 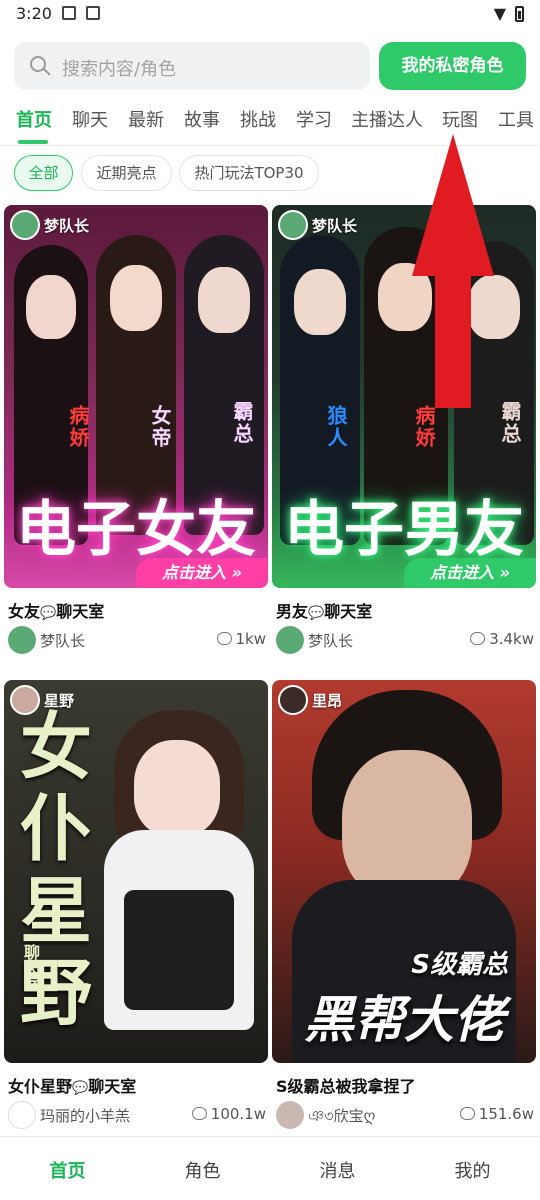 I want to click on card-title: 女仆星野💬聊天室, so click(x=72, y=1085).